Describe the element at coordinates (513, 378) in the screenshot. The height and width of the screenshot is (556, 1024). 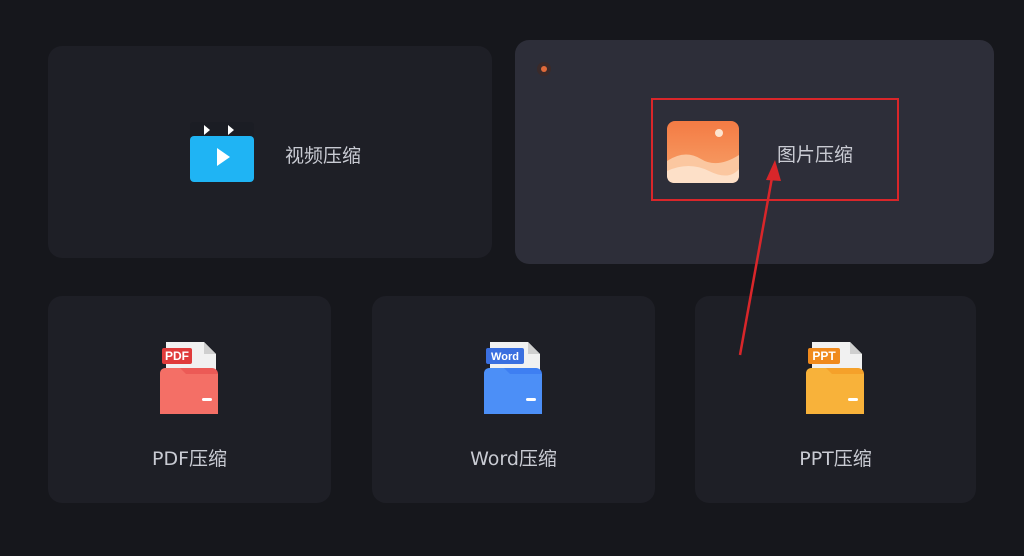
I see `word-folder-icon: Word` at that location.